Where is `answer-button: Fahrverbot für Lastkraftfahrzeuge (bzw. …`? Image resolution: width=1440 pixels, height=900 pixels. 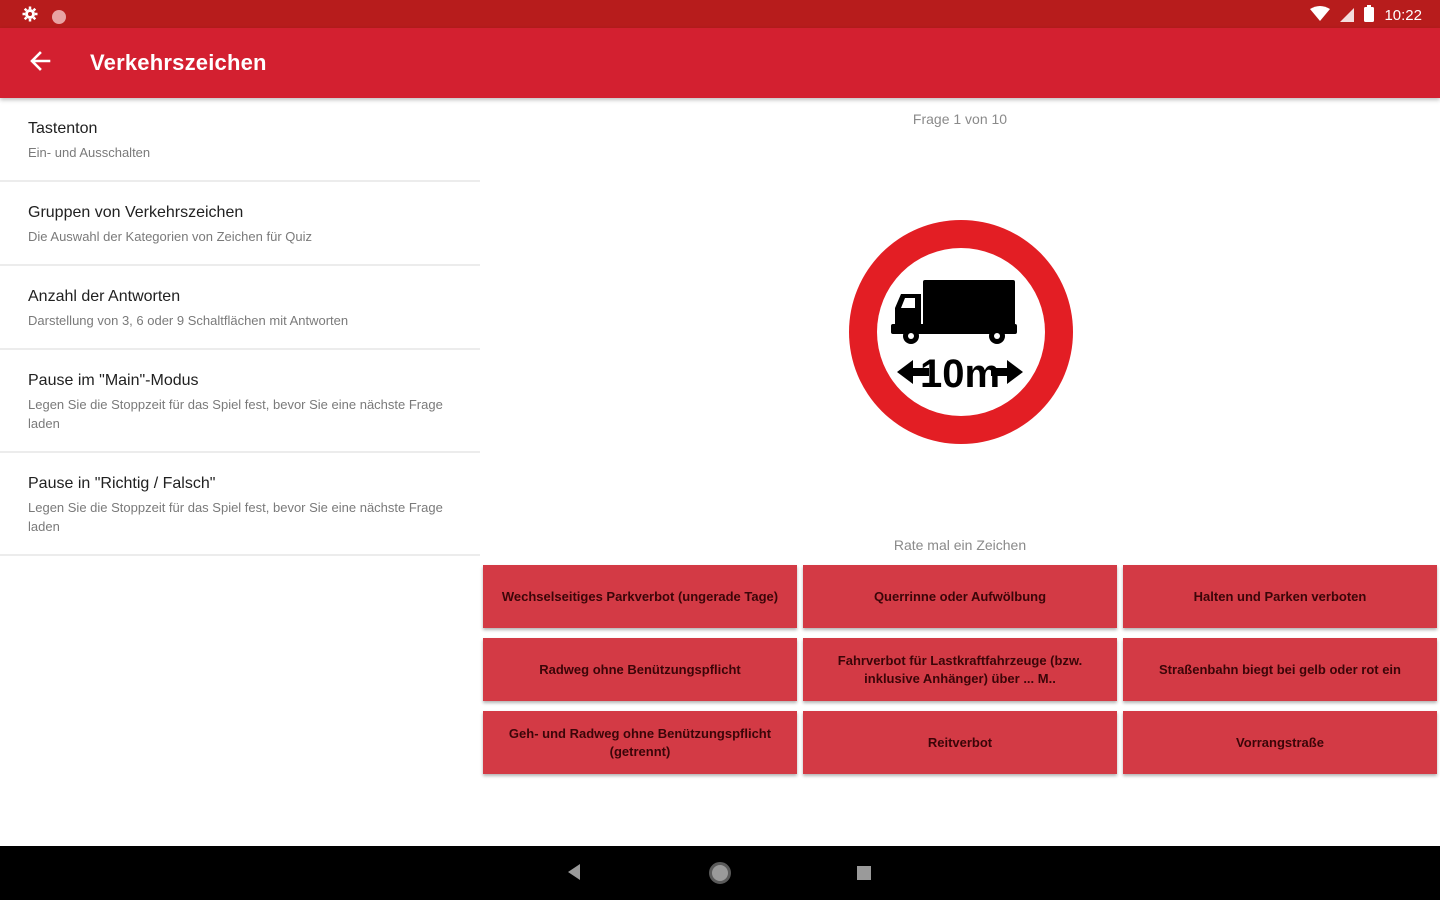
answer-button: Fahrverbot für Lastkraftfahrzeuge (bzw. … is located at coordinates (960, 669).